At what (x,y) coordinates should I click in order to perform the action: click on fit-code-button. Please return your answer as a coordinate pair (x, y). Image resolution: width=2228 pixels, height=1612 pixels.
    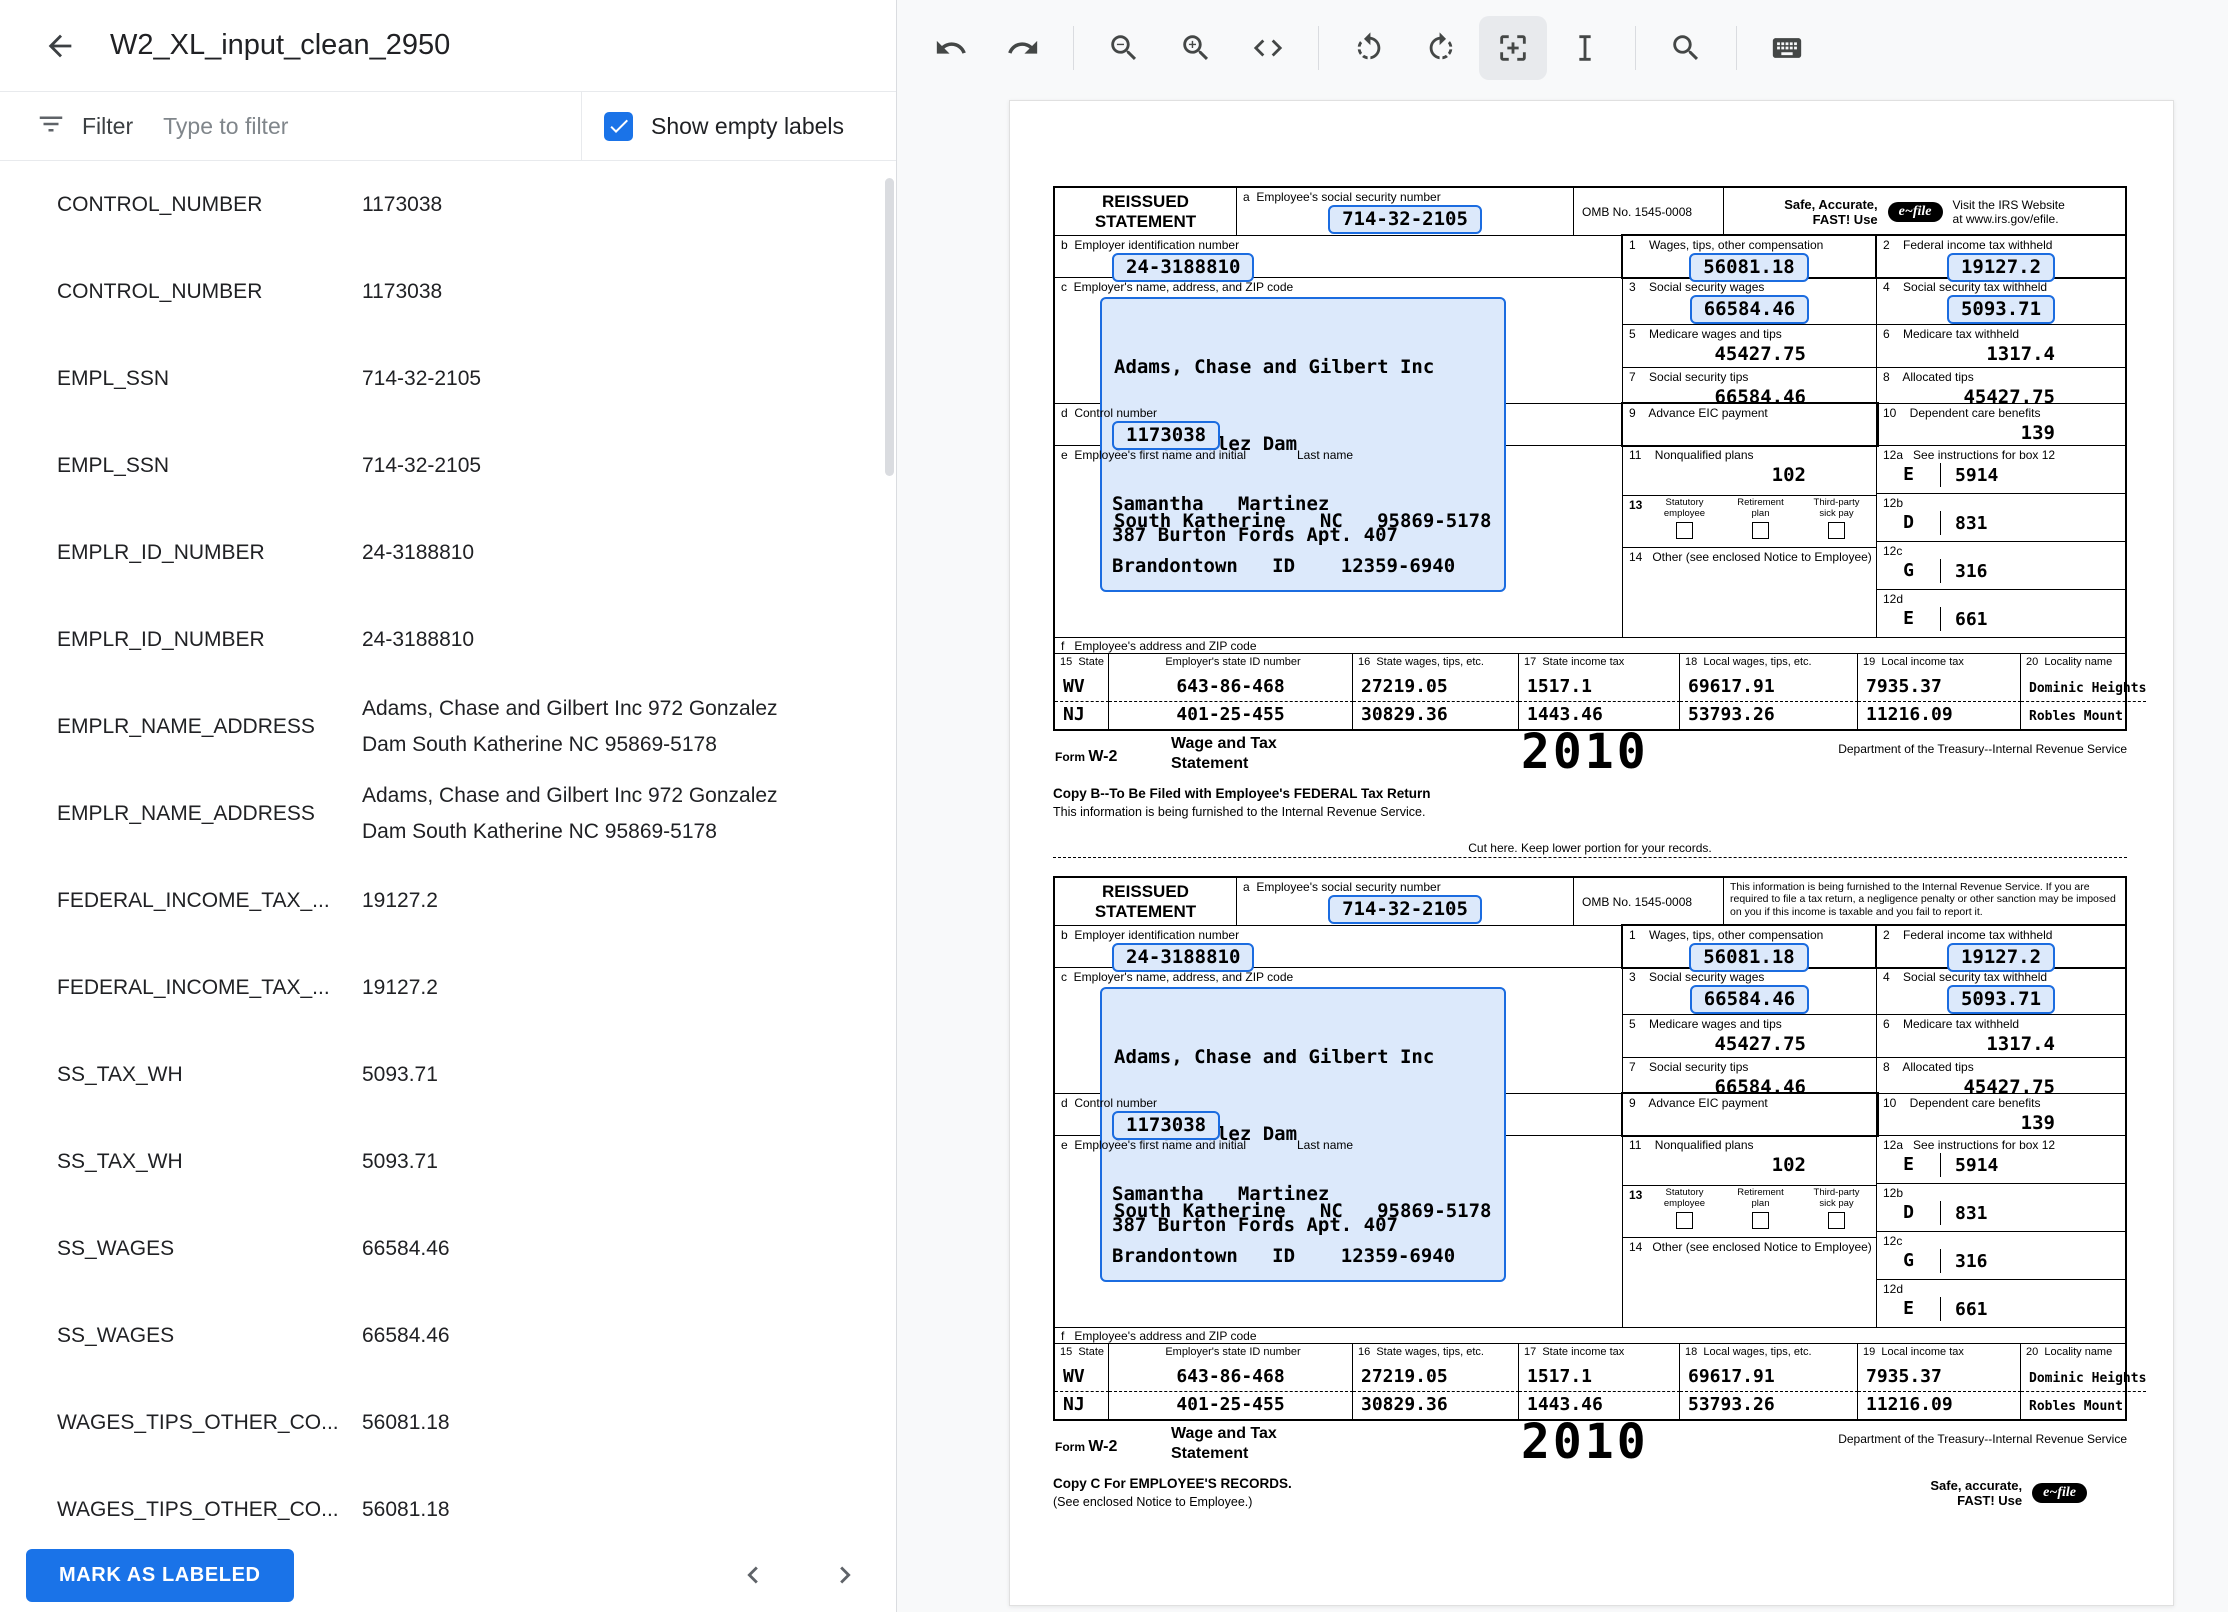
    Looking at the image, I should click on (1268, 48).